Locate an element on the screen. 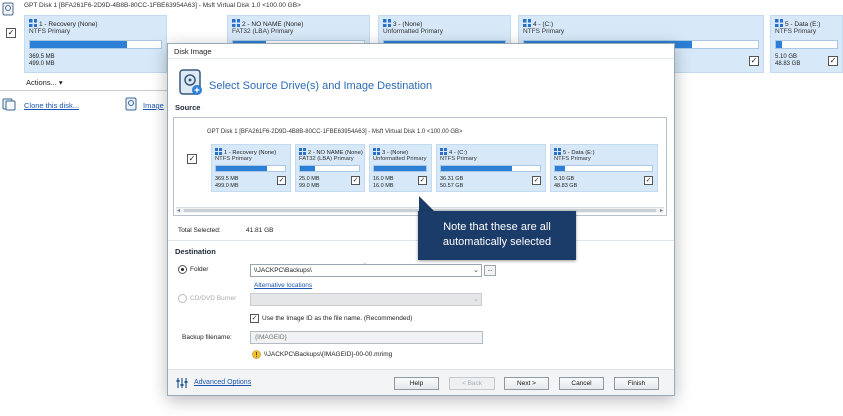  actions-menu: Actions... ▾ is located at coordinates (44, 82).